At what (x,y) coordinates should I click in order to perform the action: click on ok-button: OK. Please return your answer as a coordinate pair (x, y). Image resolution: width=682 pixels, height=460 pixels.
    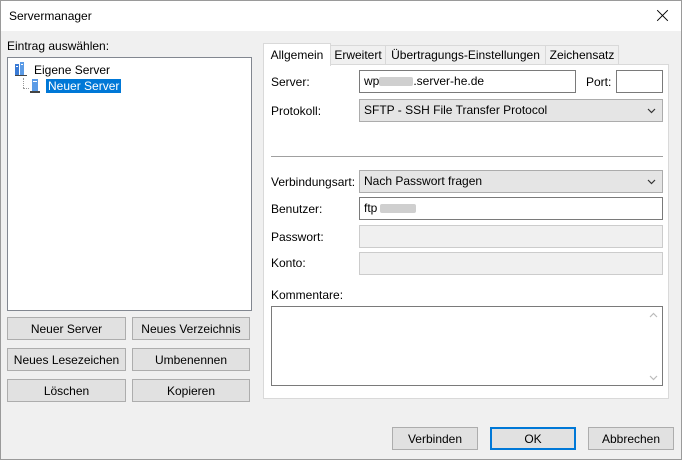
    Looking at the image, I should click on (533, 438).